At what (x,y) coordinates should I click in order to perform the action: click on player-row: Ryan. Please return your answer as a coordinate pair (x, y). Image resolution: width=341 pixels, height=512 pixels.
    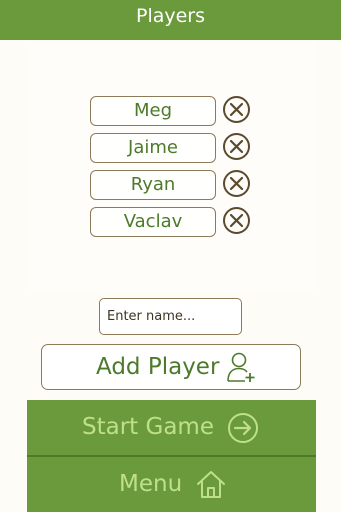
    Looking at the image, I should click on (175, 186).